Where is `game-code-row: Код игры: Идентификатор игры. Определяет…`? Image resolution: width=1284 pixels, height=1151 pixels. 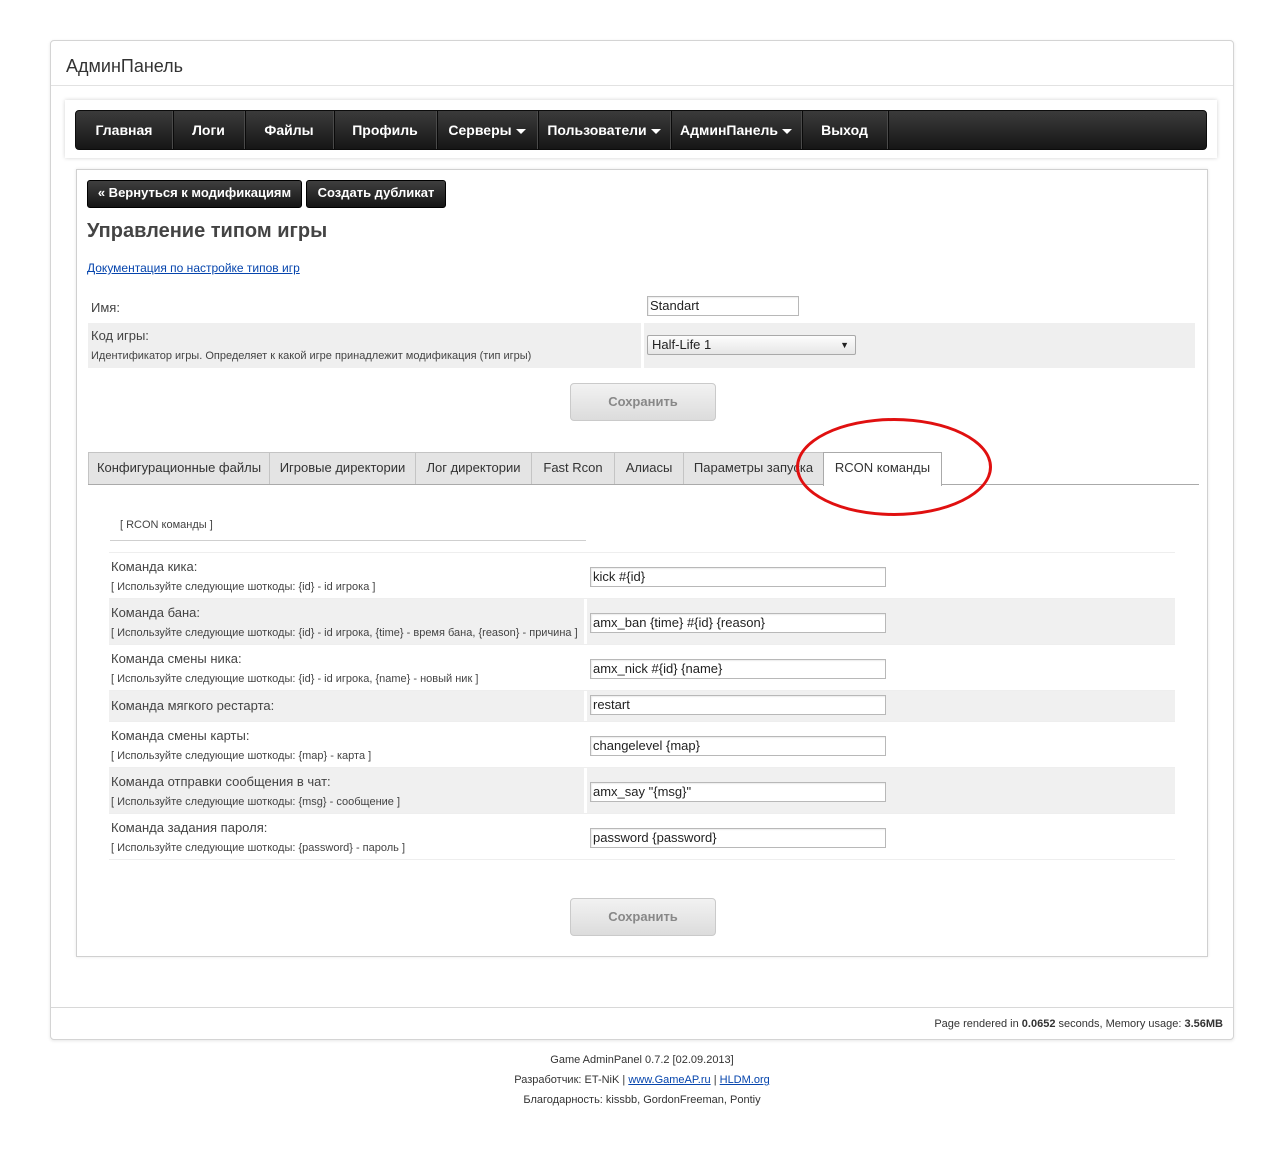 game-code-row: Код игры: Идентификатор игры. Определяет… is located at coordinates (641, 345).